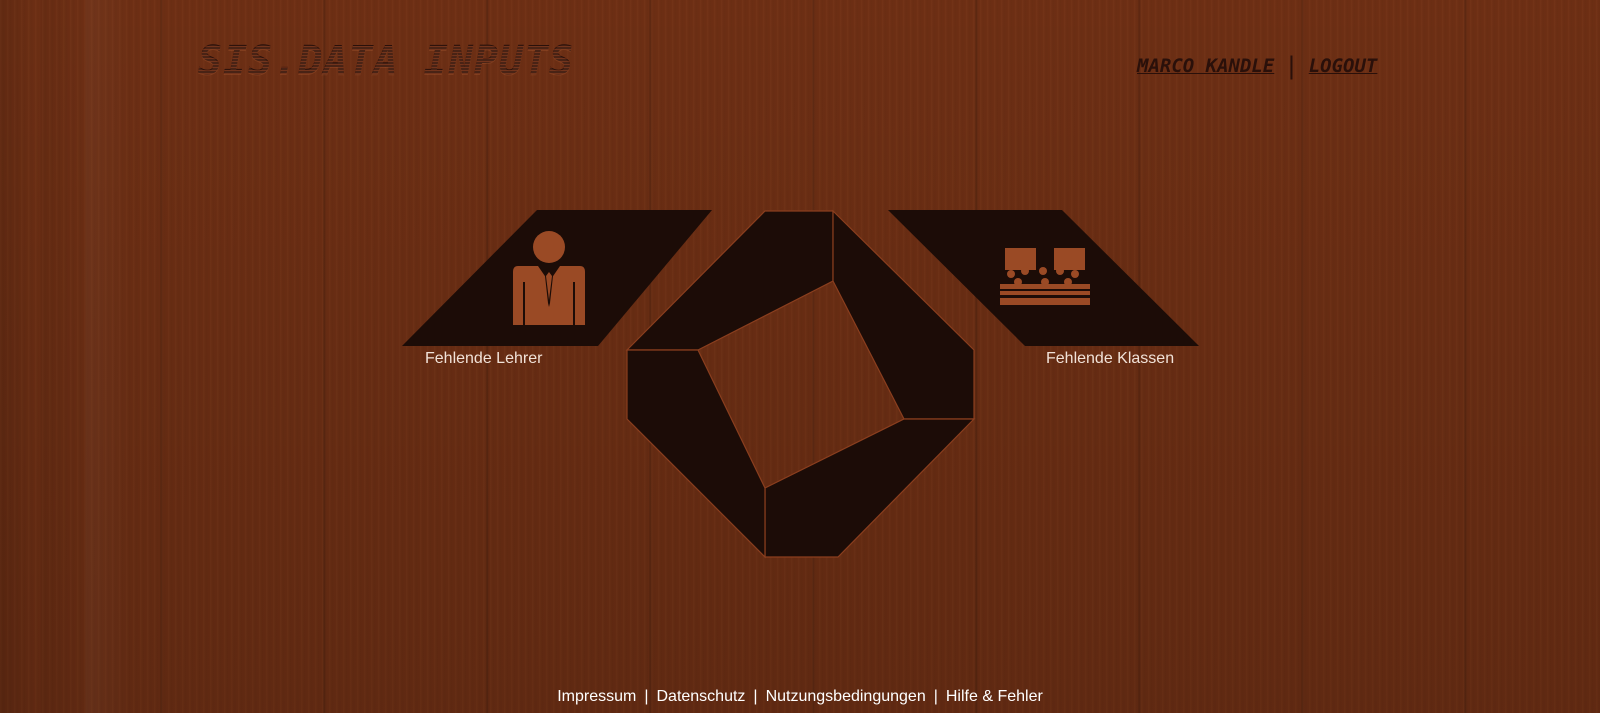 The width and height of the screenshot is (1600, 713). Describe the element at coordinates (696, 454) in the screenshot. I see `logo-face-bottom-left` at that location.